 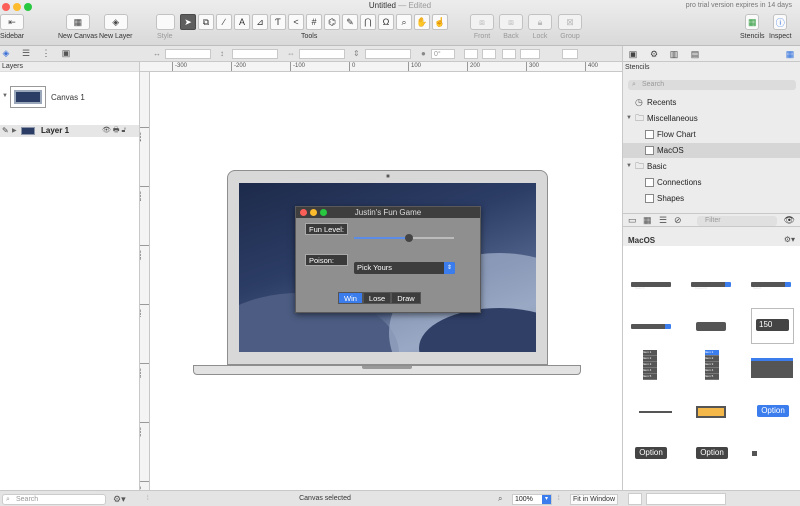 What do you see at coordinates (404, 268) in the screenshot?
I see `poison-popup: Pick Yours ⇕` at bounding box center [404, 268].